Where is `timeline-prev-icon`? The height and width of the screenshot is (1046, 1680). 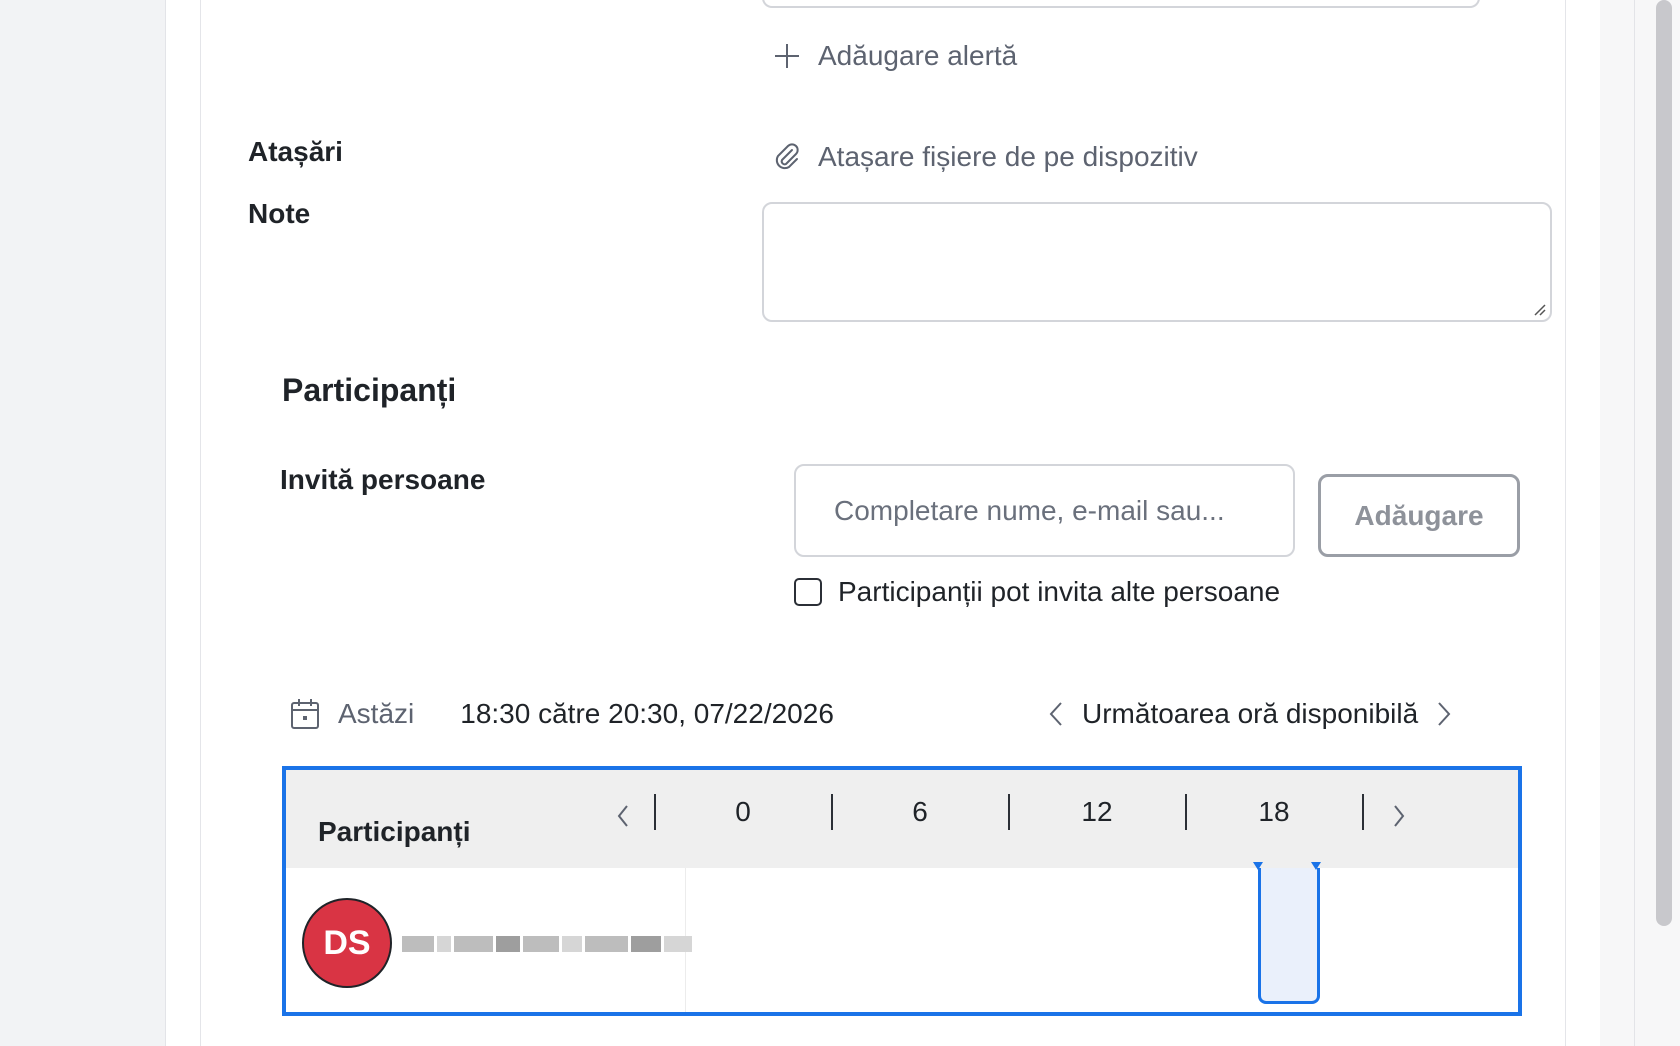 timeline-prev-icon is located at coordinates (623, 816).